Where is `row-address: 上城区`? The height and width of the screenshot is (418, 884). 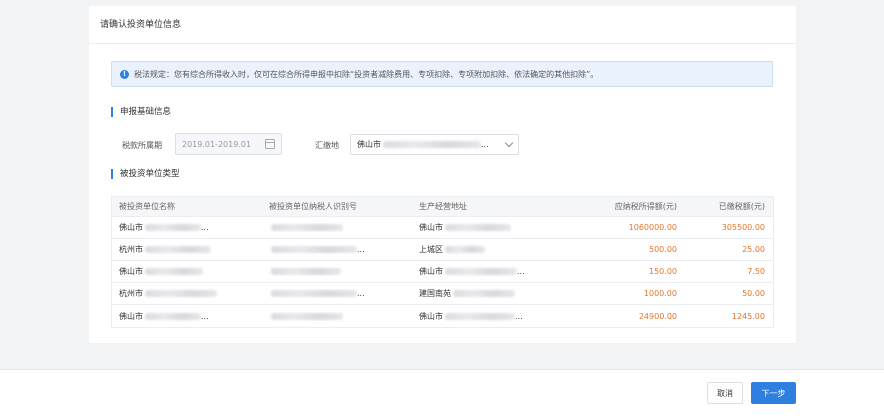 row-address: 上城区 is located at coordinates (431, 249).